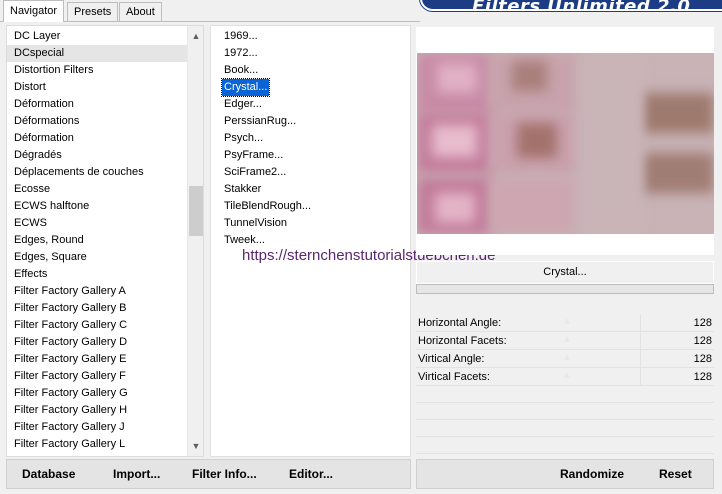 The height and width of the screenshot is (494, 722). Describe the element at coordinates (98, 427) in the screenshot. I see `category-item: Filter Factory Gallery J` at that location.